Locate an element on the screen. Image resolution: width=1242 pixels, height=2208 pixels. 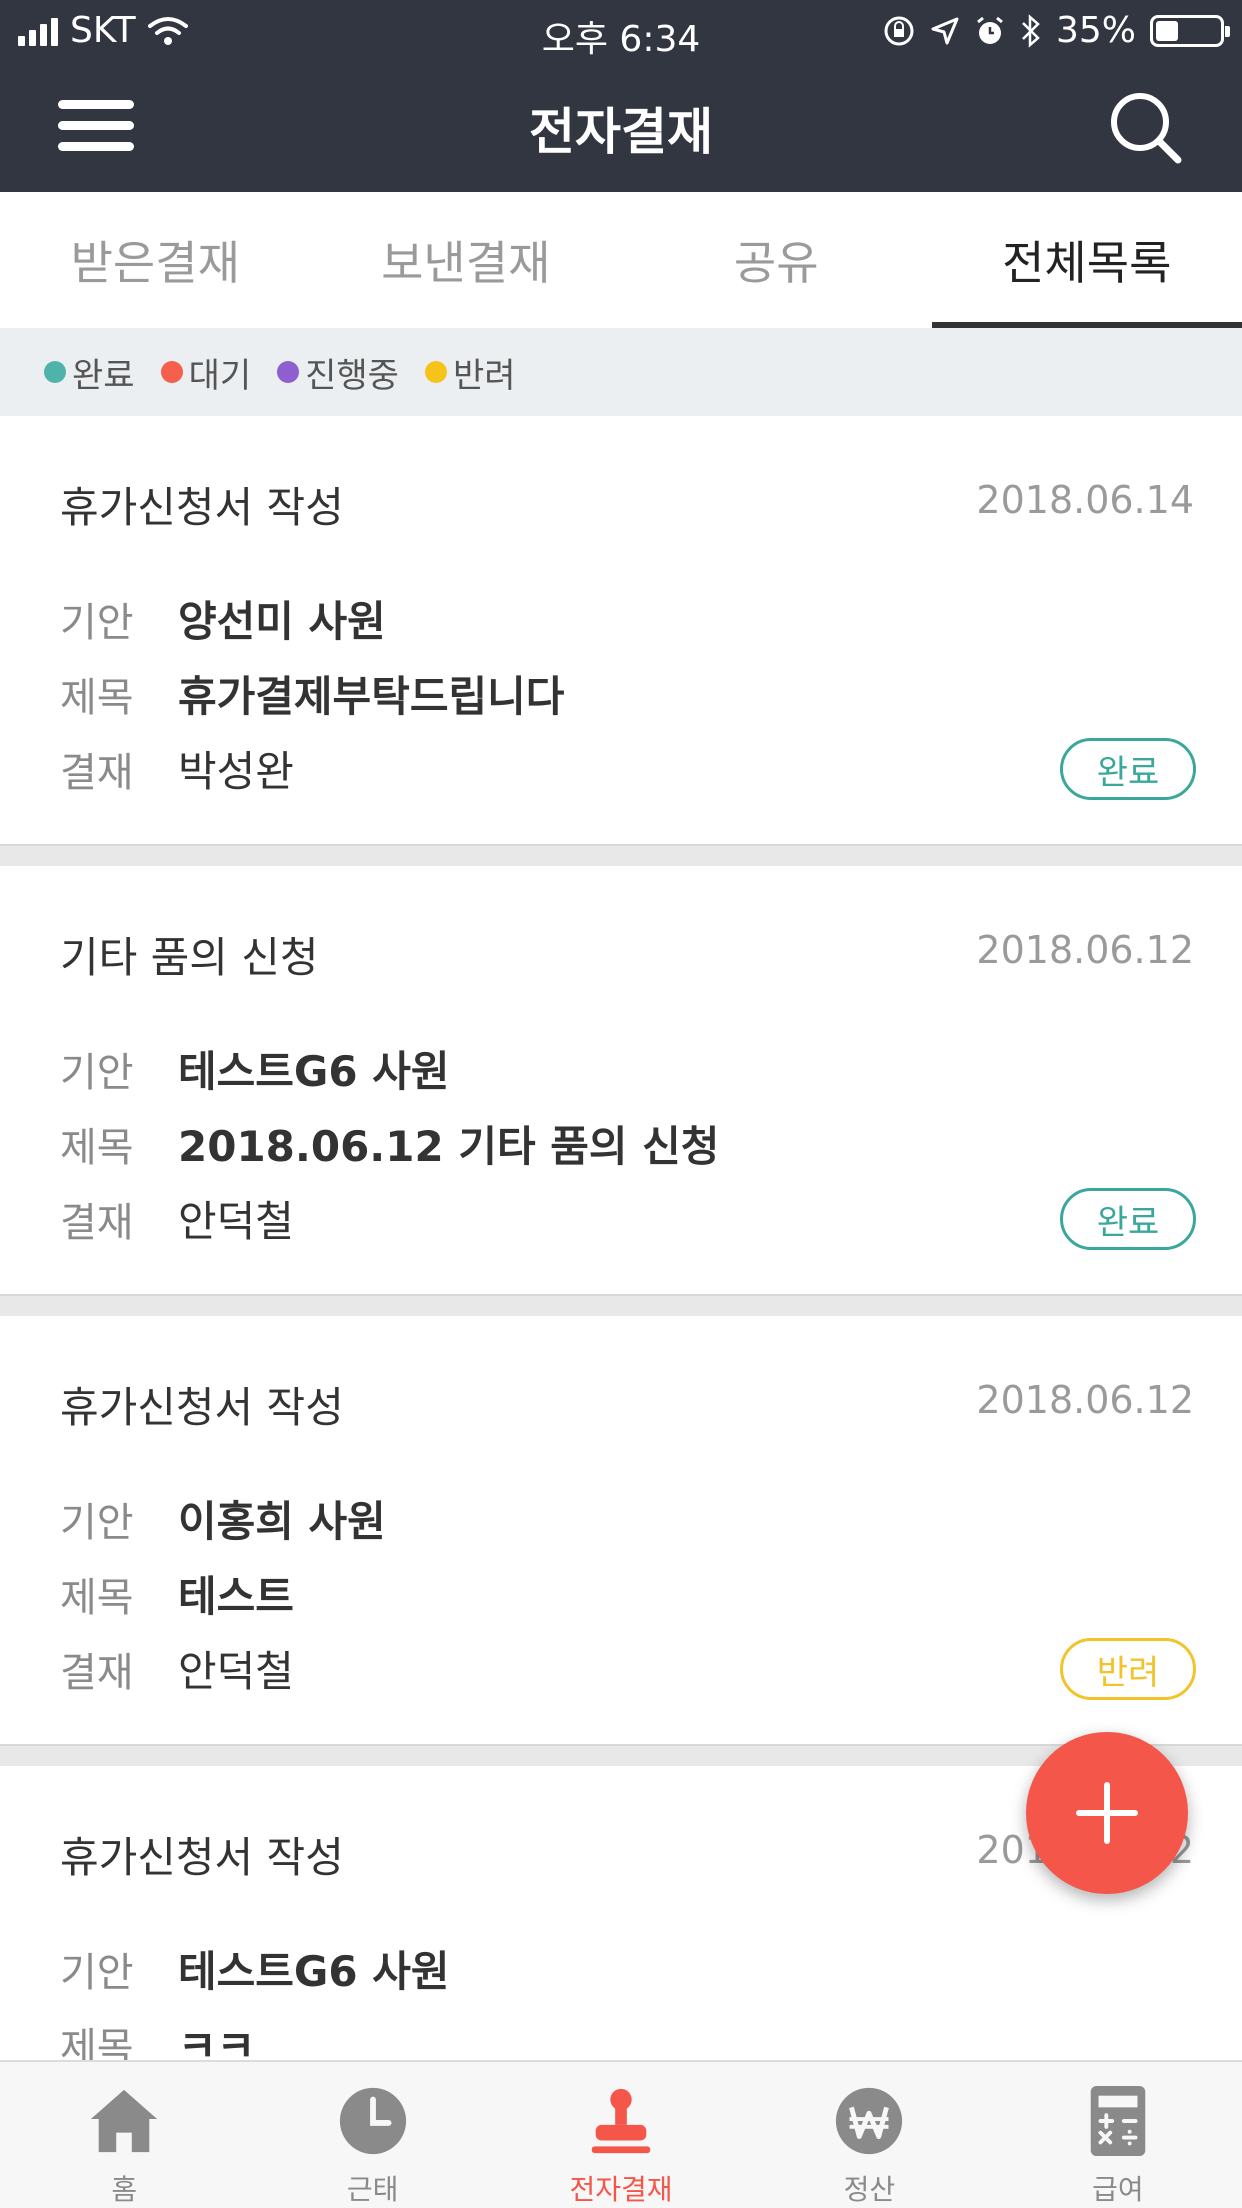
tab-all: 전체목록 is located at coordinates (1086, 260).